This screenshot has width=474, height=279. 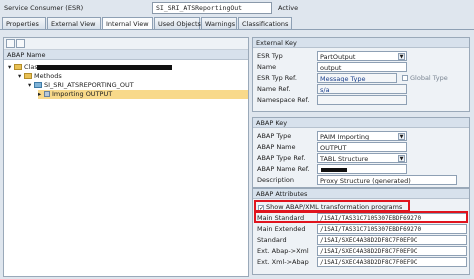 I want to click on abap-name-field: OUTPUT, so click(x=362, y=147).